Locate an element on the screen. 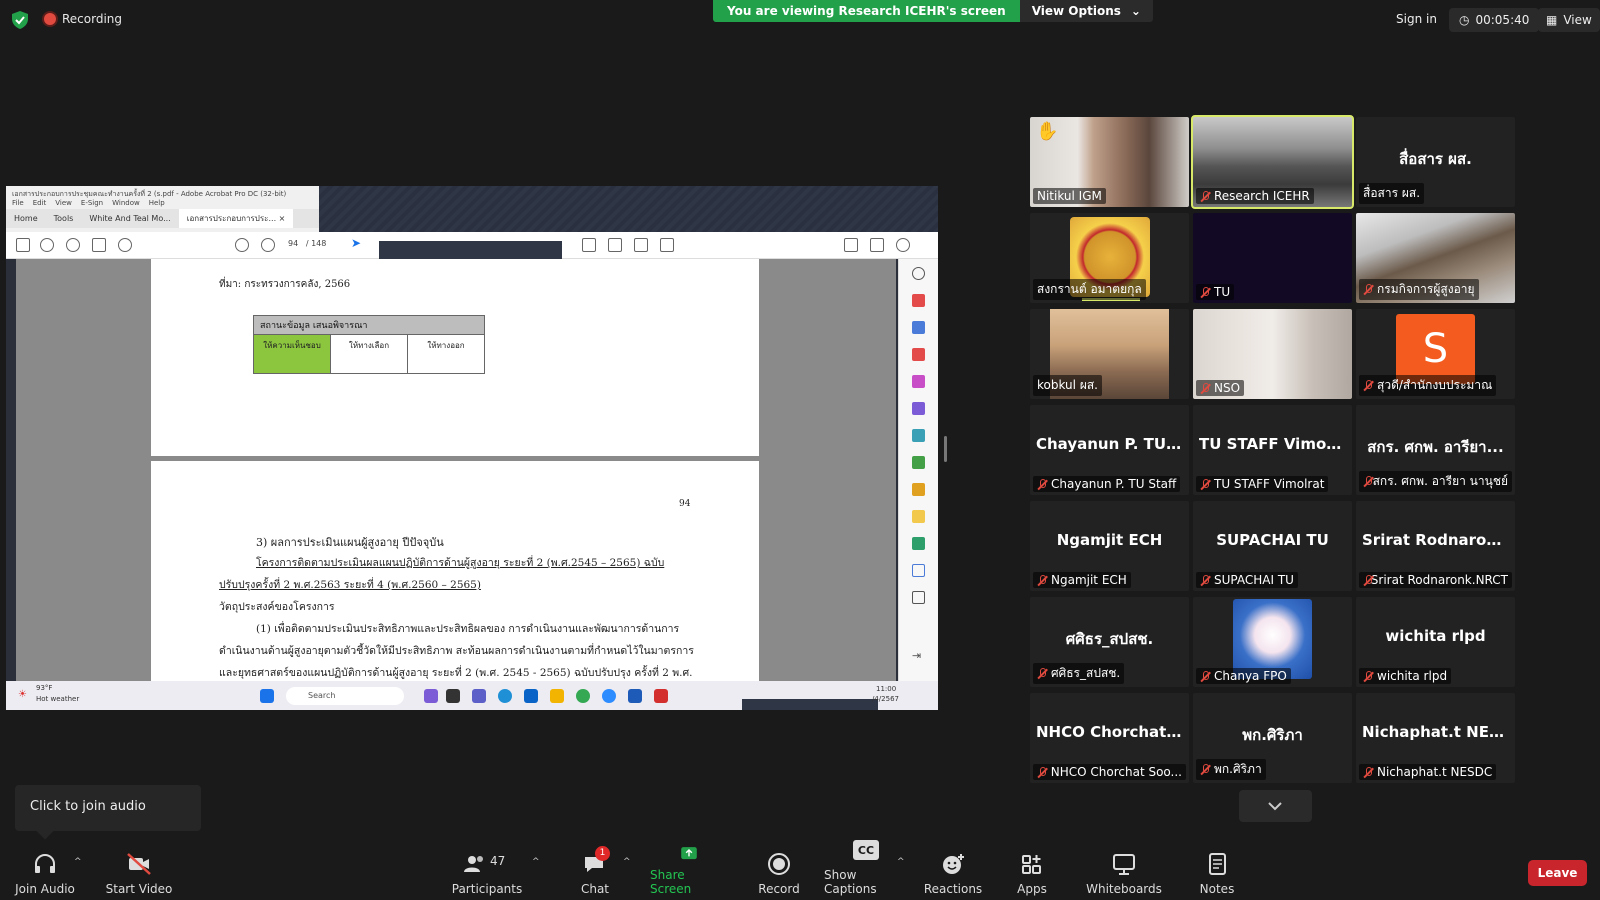 Image resolution: width=1600 pixels, height=900 pixels. cursor-icon: ➤ is located at coordinates (358, 243).